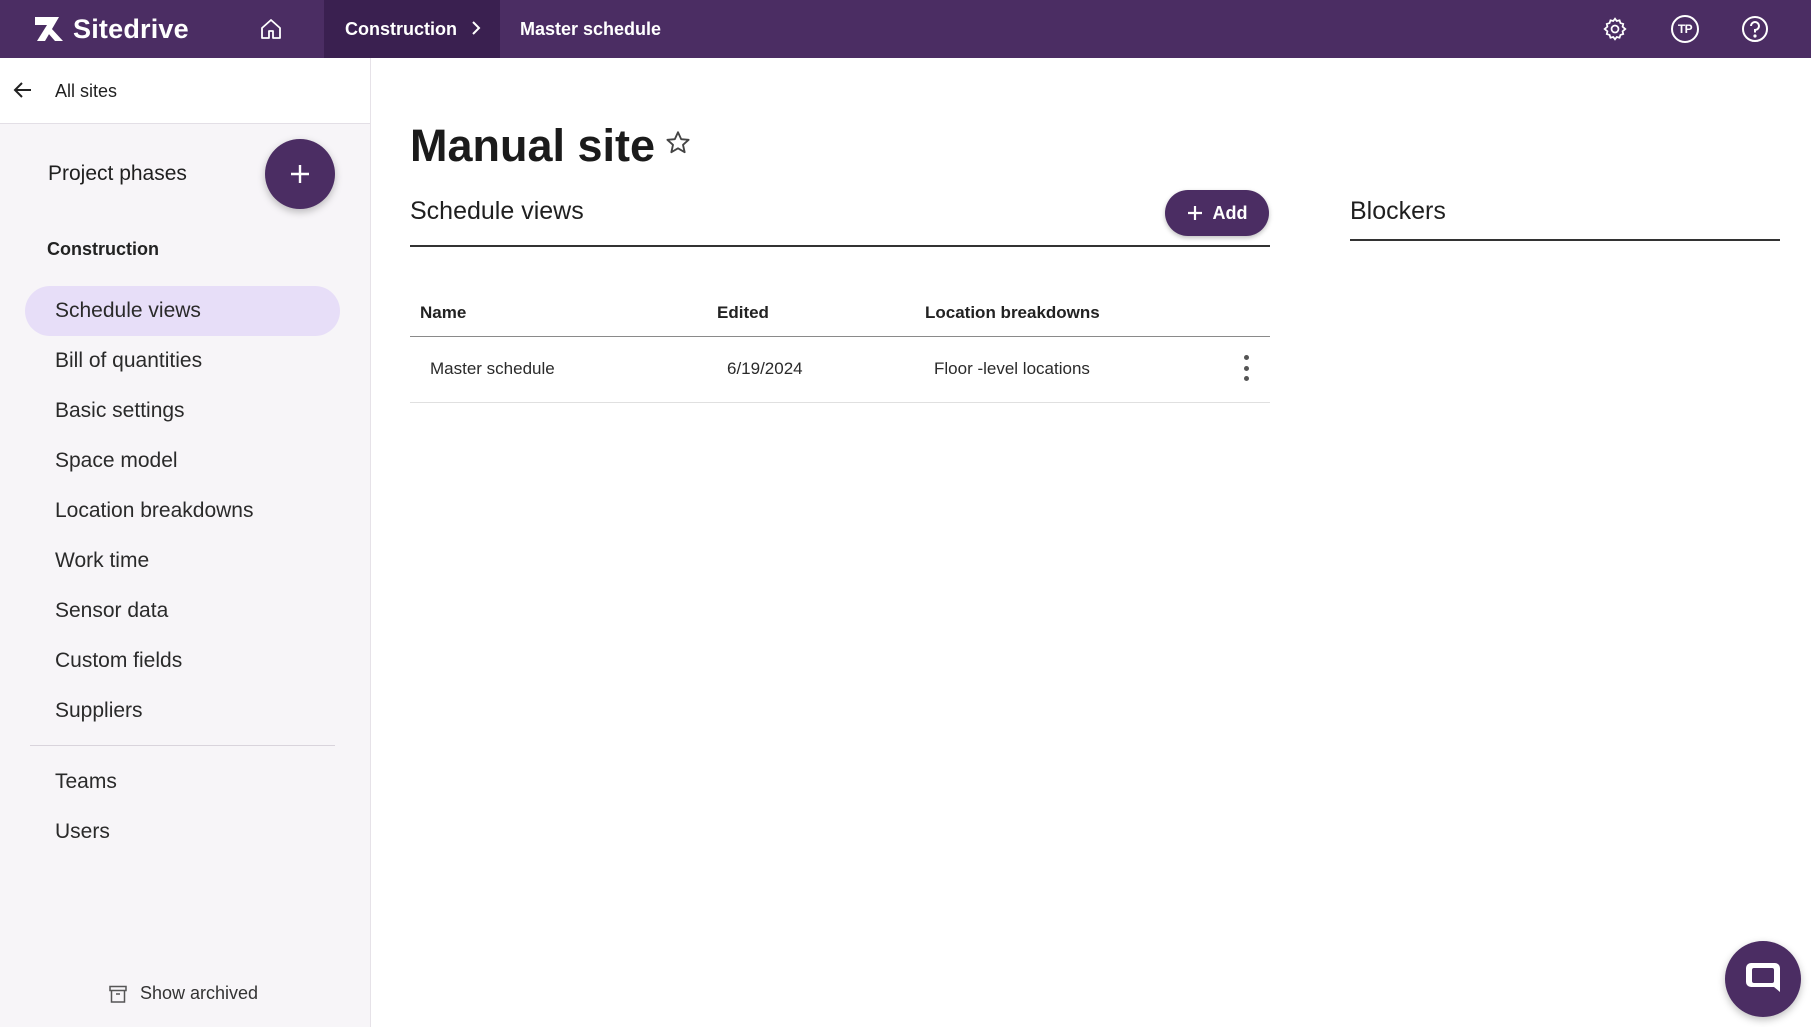  I want to click on user-avatar-button: TP, so click(1685, 29).